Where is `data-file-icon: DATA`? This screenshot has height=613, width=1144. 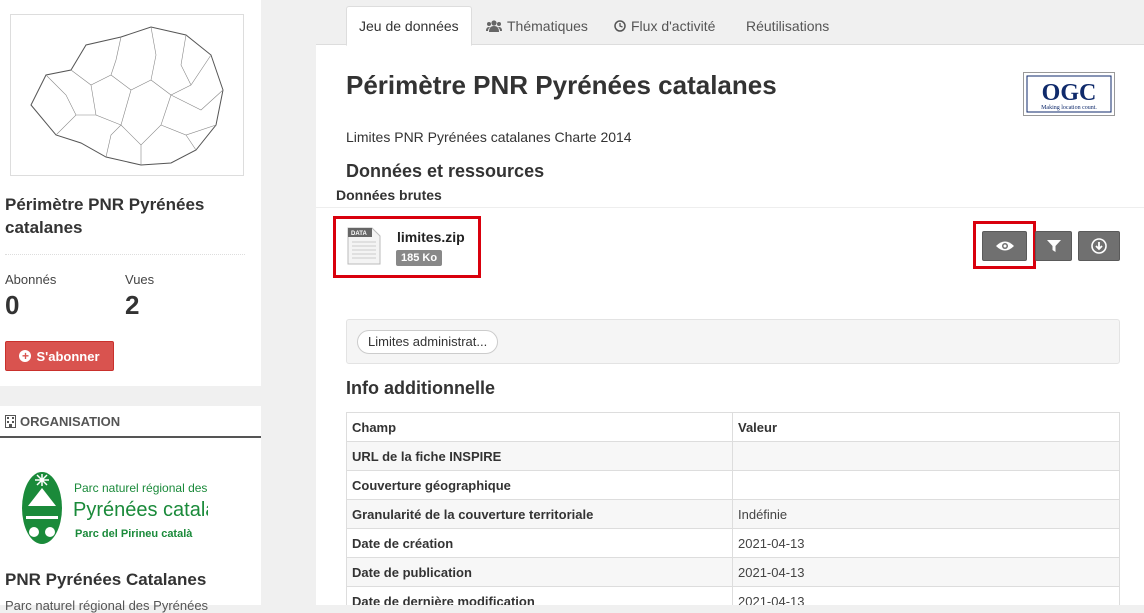 data-file-icon: DATA is located at coordinates (364, 246).